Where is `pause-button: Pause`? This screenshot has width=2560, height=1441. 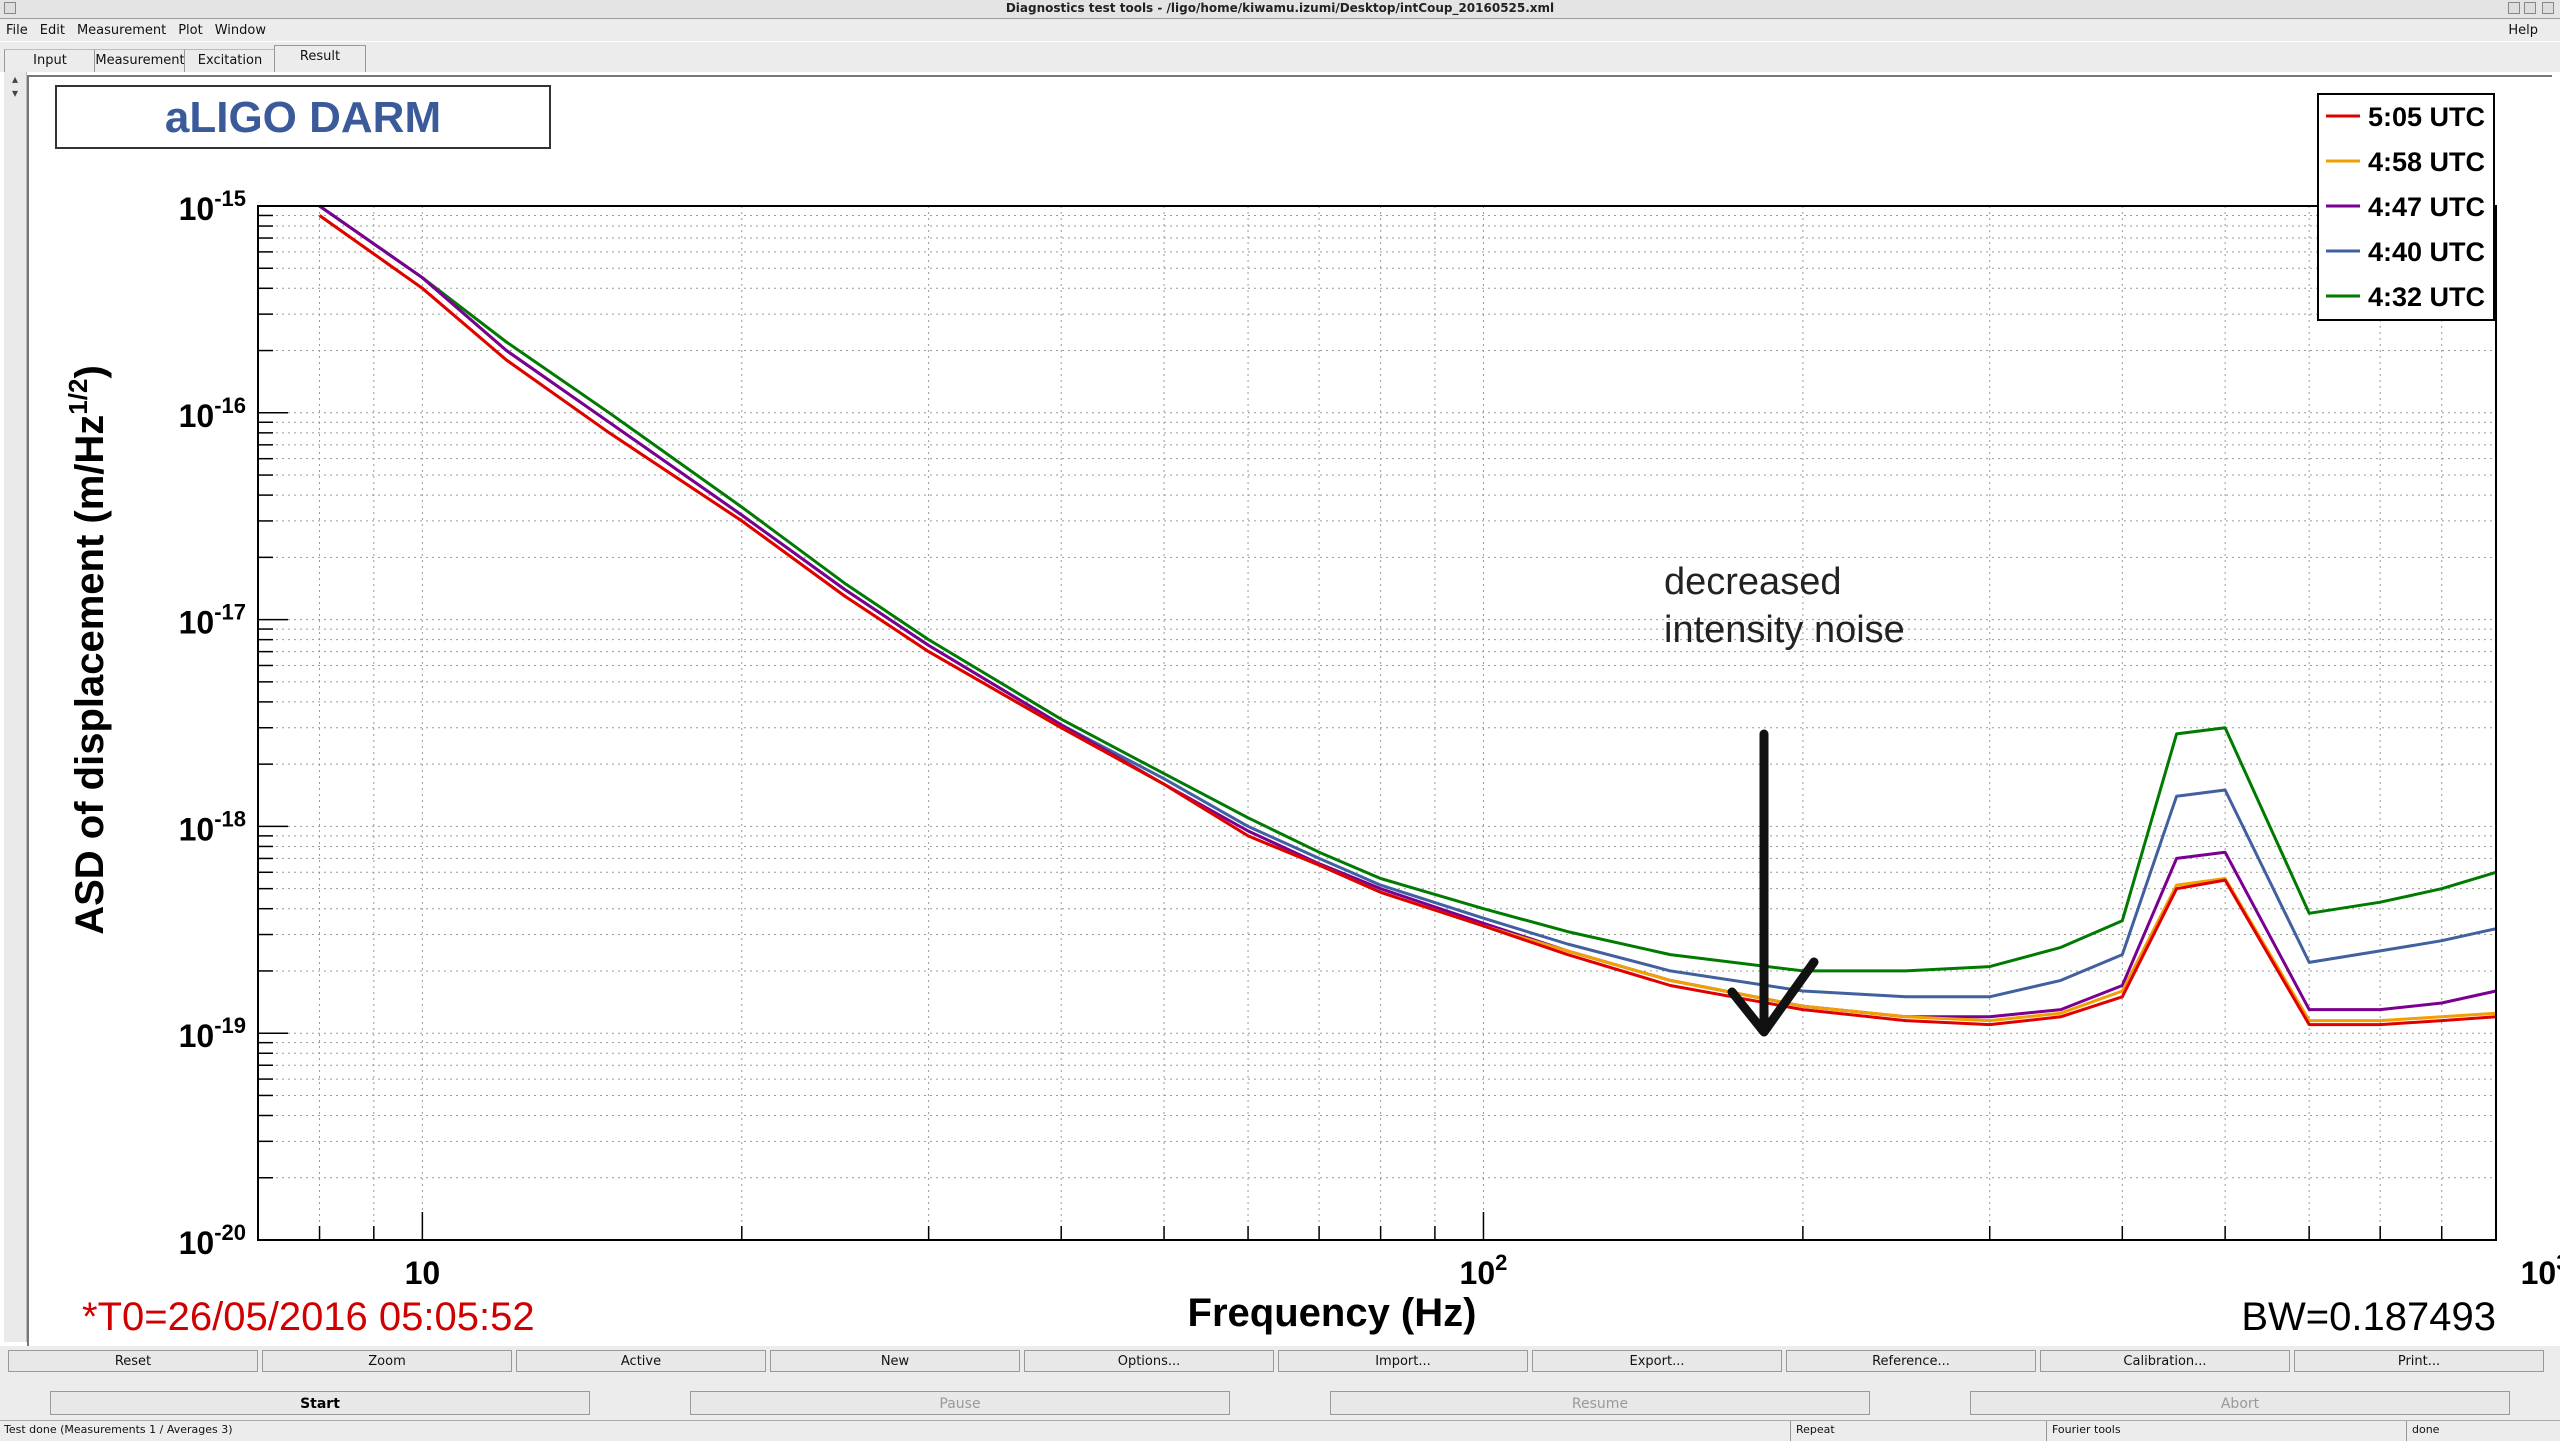
pause-button: Pause is located at coordinates (960, 1403).